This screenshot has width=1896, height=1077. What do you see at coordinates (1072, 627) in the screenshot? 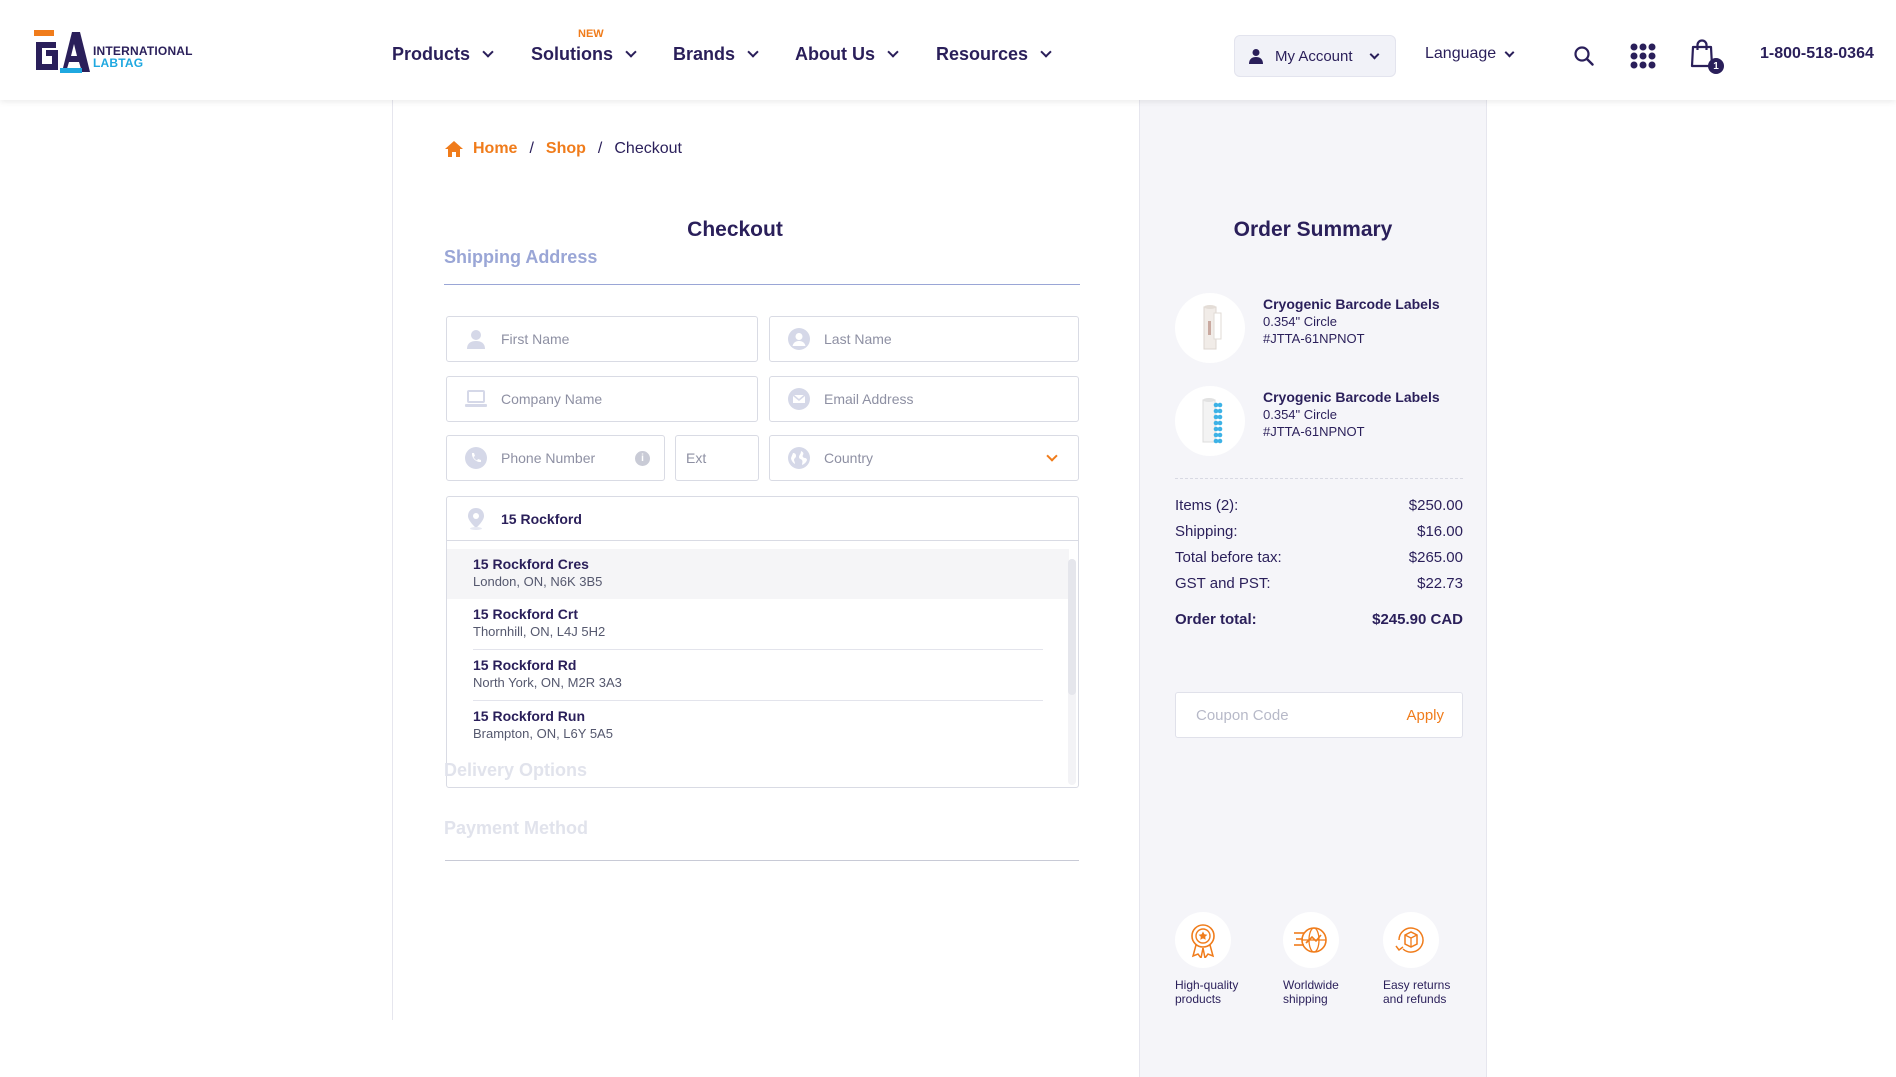
I see `suggestions-scrollbar-thumb` at bounding box center [1072, 627].